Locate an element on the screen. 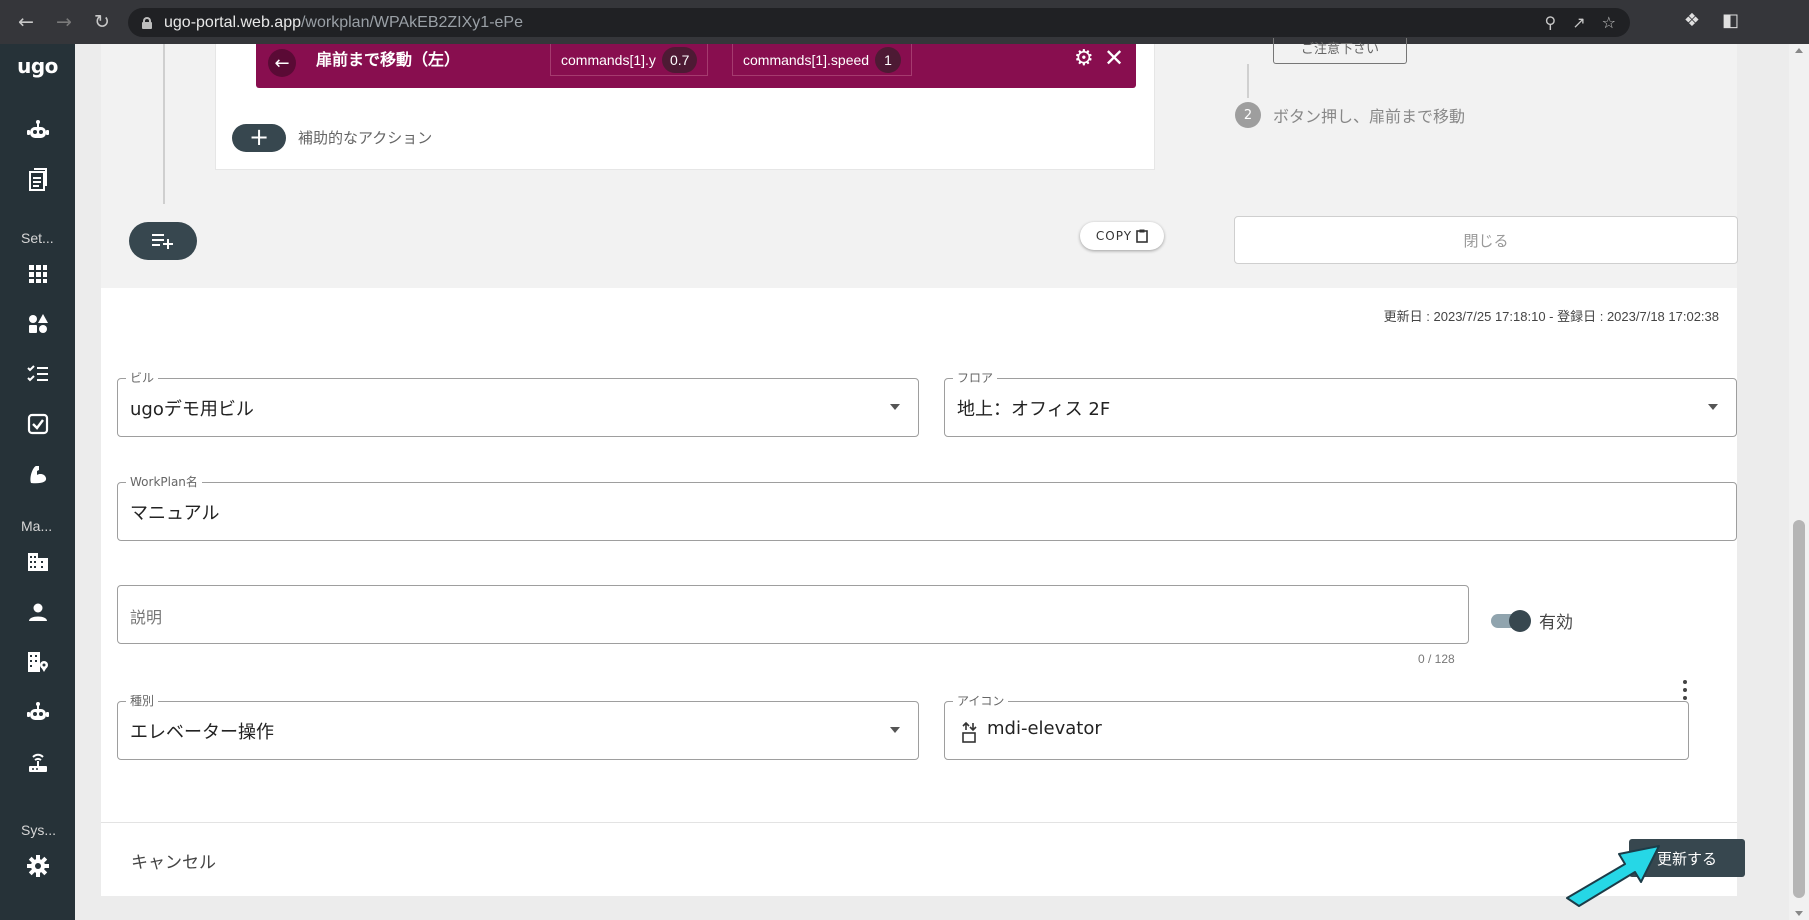 This screenshot has height=920, width=1809. footer-divider is located at coordinates (919, 822).